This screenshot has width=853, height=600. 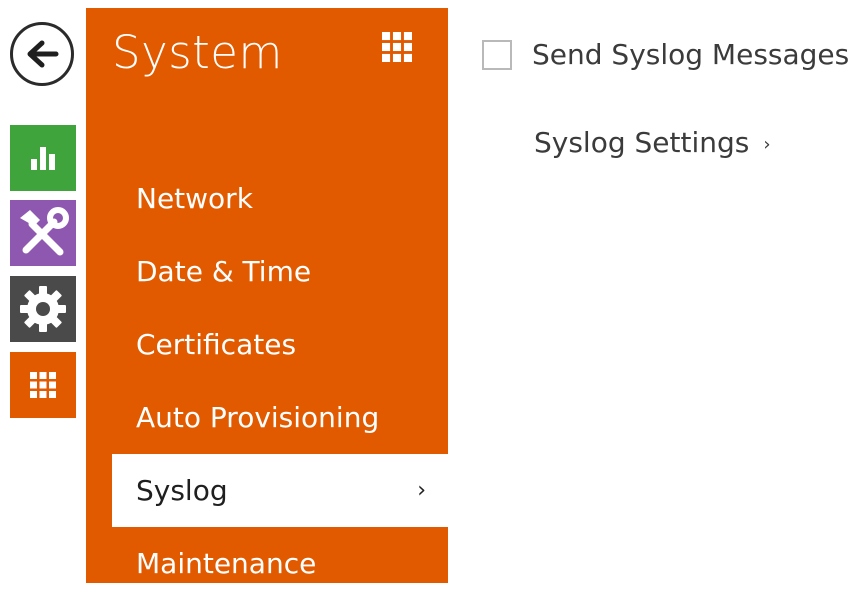 I want to click on back-arrow-icon, so click(x=43, y=54).